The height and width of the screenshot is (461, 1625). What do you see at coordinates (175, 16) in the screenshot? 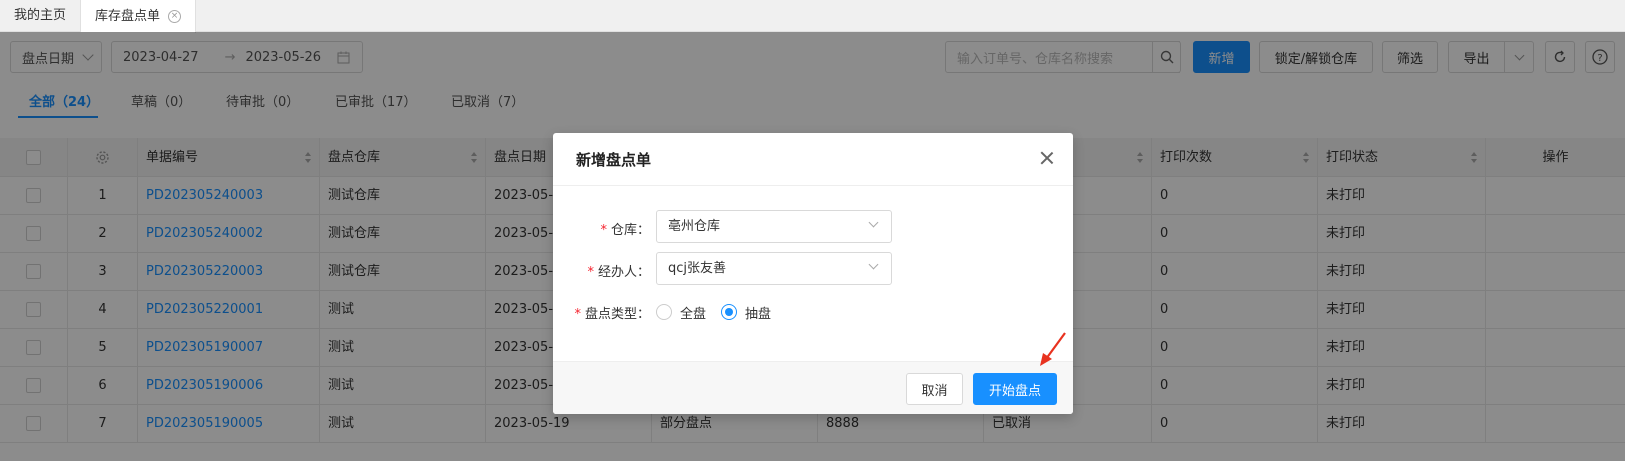
I see `tab-close-icon: ×` at bounding box center [175, 16].